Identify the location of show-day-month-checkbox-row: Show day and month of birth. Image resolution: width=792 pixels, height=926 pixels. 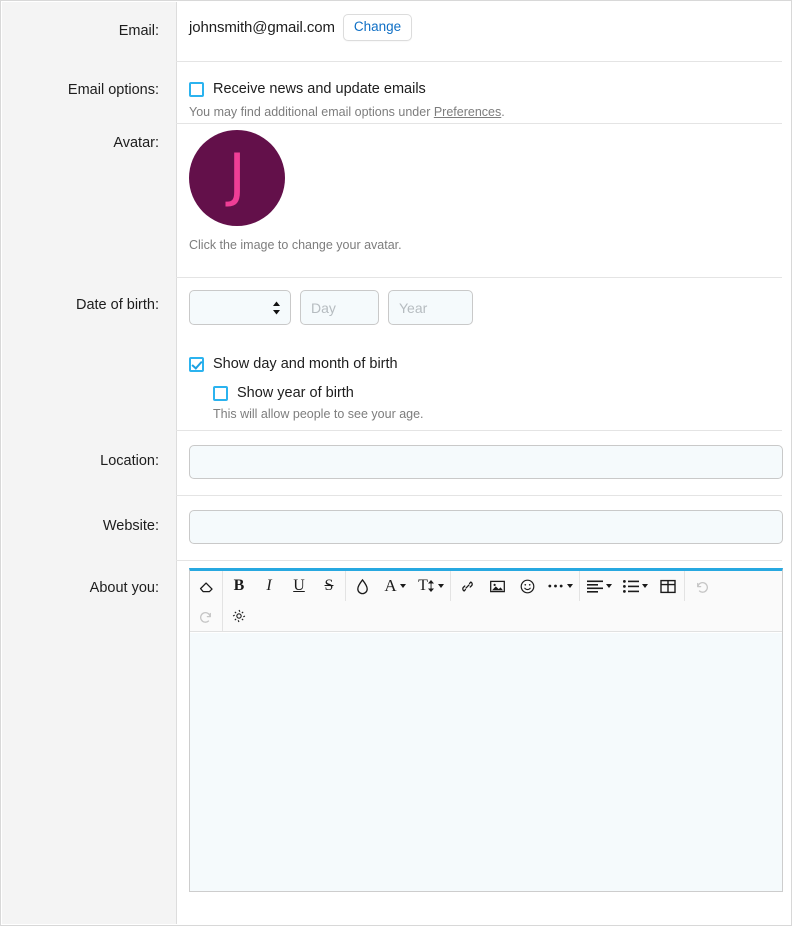
(485, 364).